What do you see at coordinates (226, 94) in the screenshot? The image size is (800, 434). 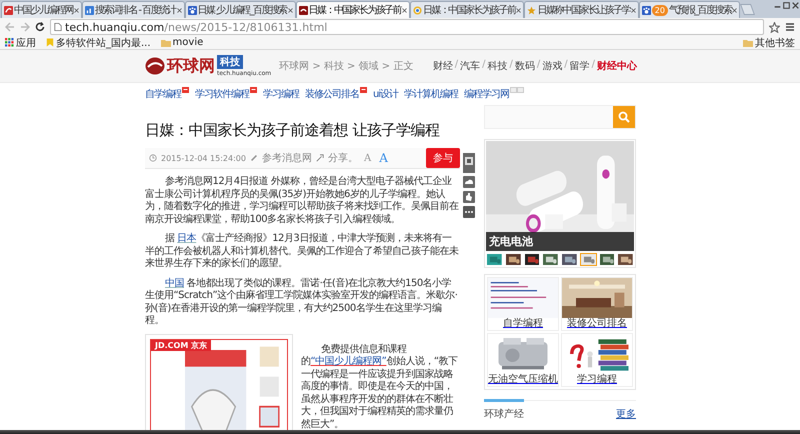 I see `keyword-link: 学习软件编程` at bounding box center [226, 94].